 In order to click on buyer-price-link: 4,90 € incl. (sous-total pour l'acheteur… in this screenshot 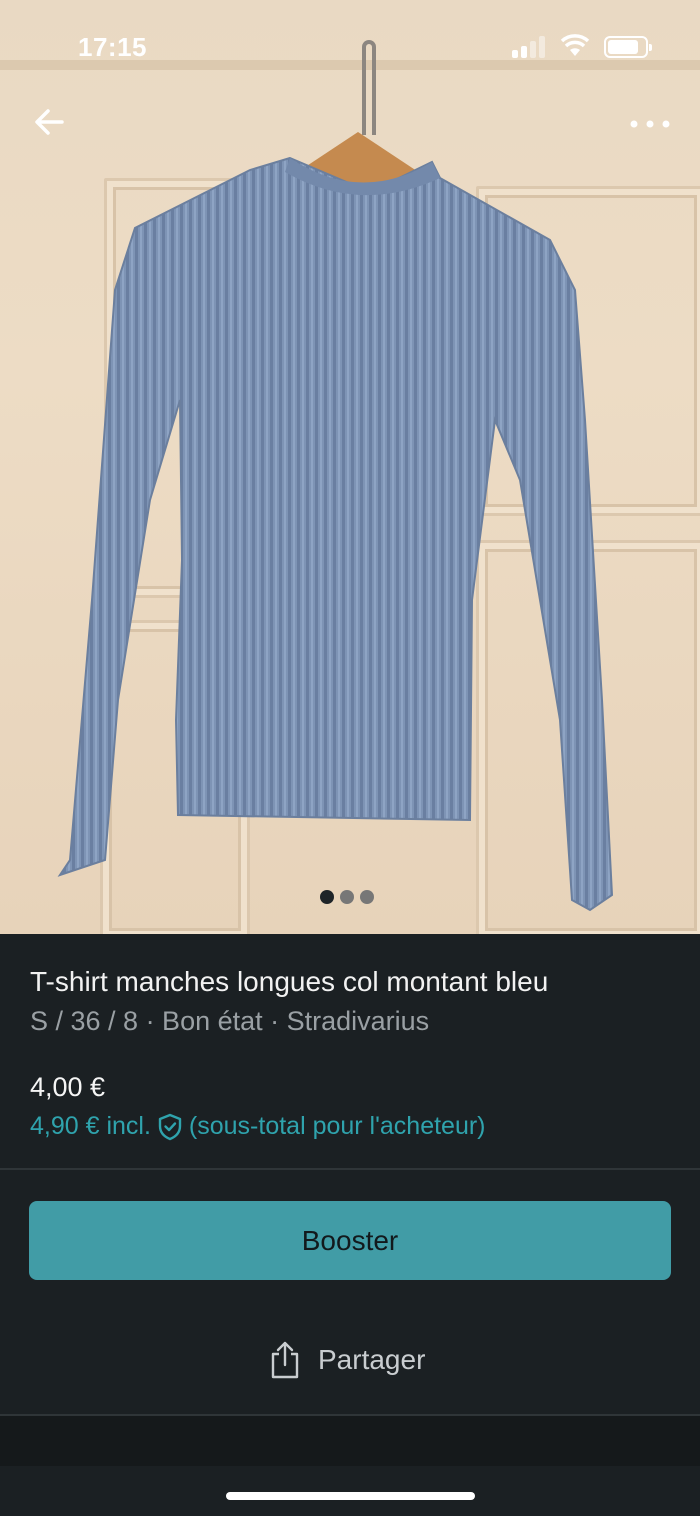, I will do `click(258, 1126)`.